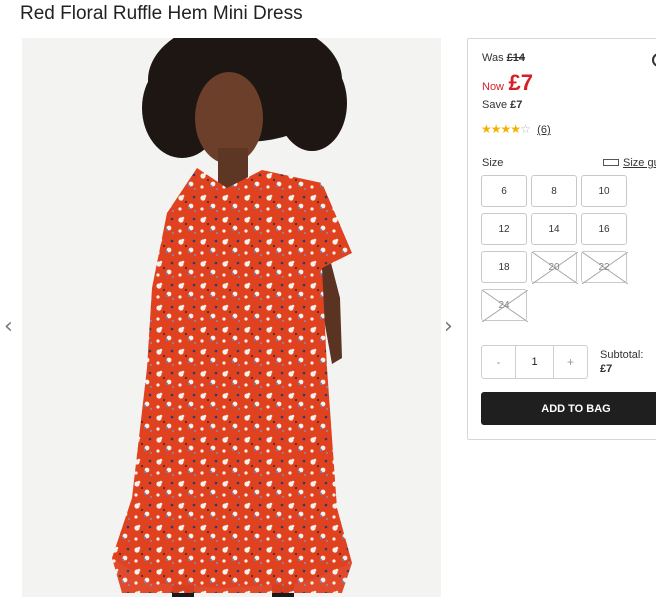 The image size is (656, 597). I want to click on star-outline-icon: ☆, so click(525, 129).